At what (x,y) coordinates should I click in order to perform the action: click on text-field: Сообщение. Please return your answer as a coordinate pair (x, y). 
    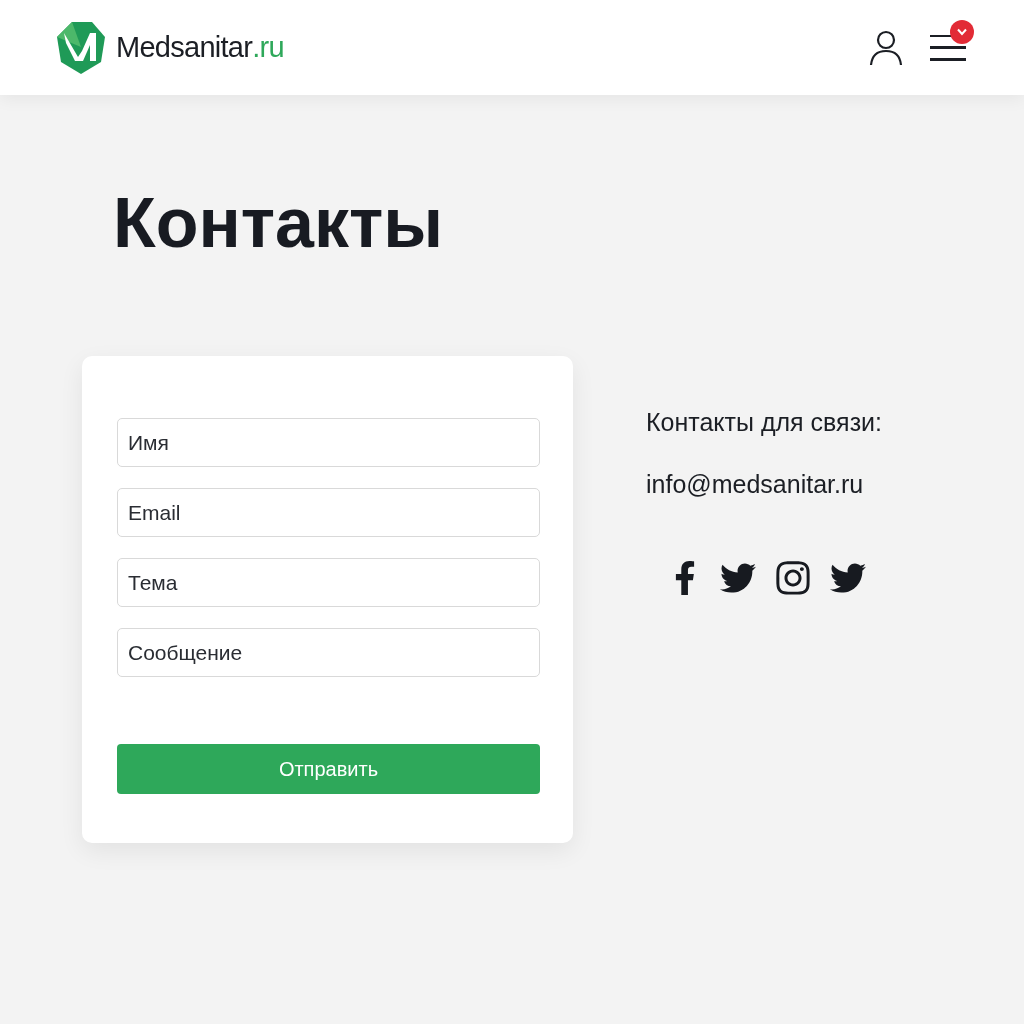
    Looking at the image, I should click on (328, 652).